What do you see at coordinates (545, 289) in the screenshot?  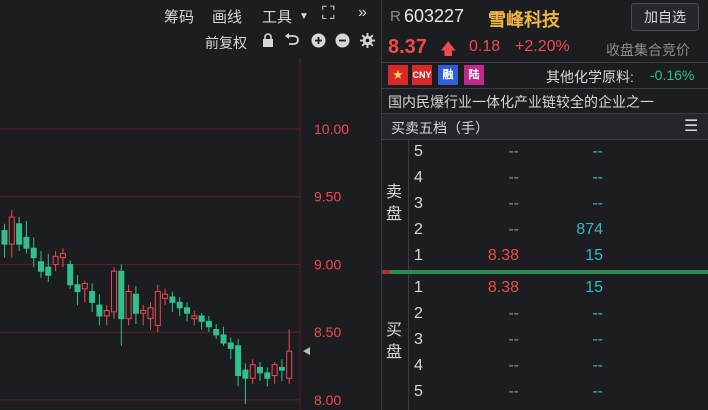 I see `buy-row: 1 8.38 15` at bounding box center [545, 289].